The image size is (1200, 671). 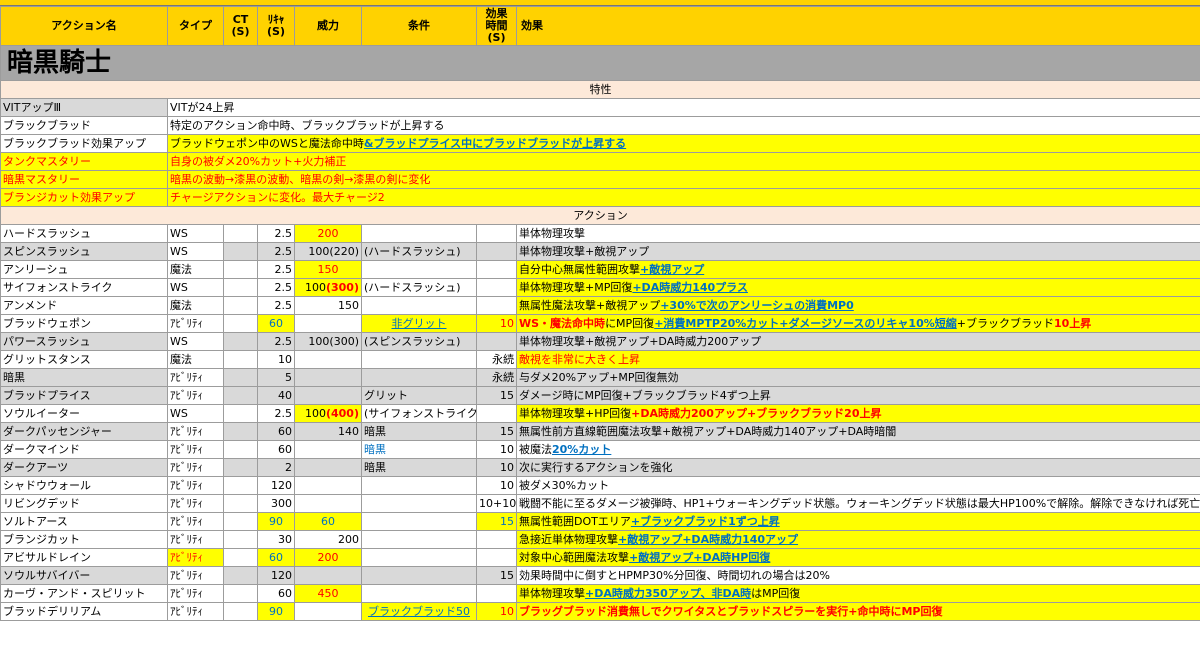 What do you see at coordinates (84, 503) in the screenshot?
I see `action-name: リビングデッド` at bounding box center [84, 503].